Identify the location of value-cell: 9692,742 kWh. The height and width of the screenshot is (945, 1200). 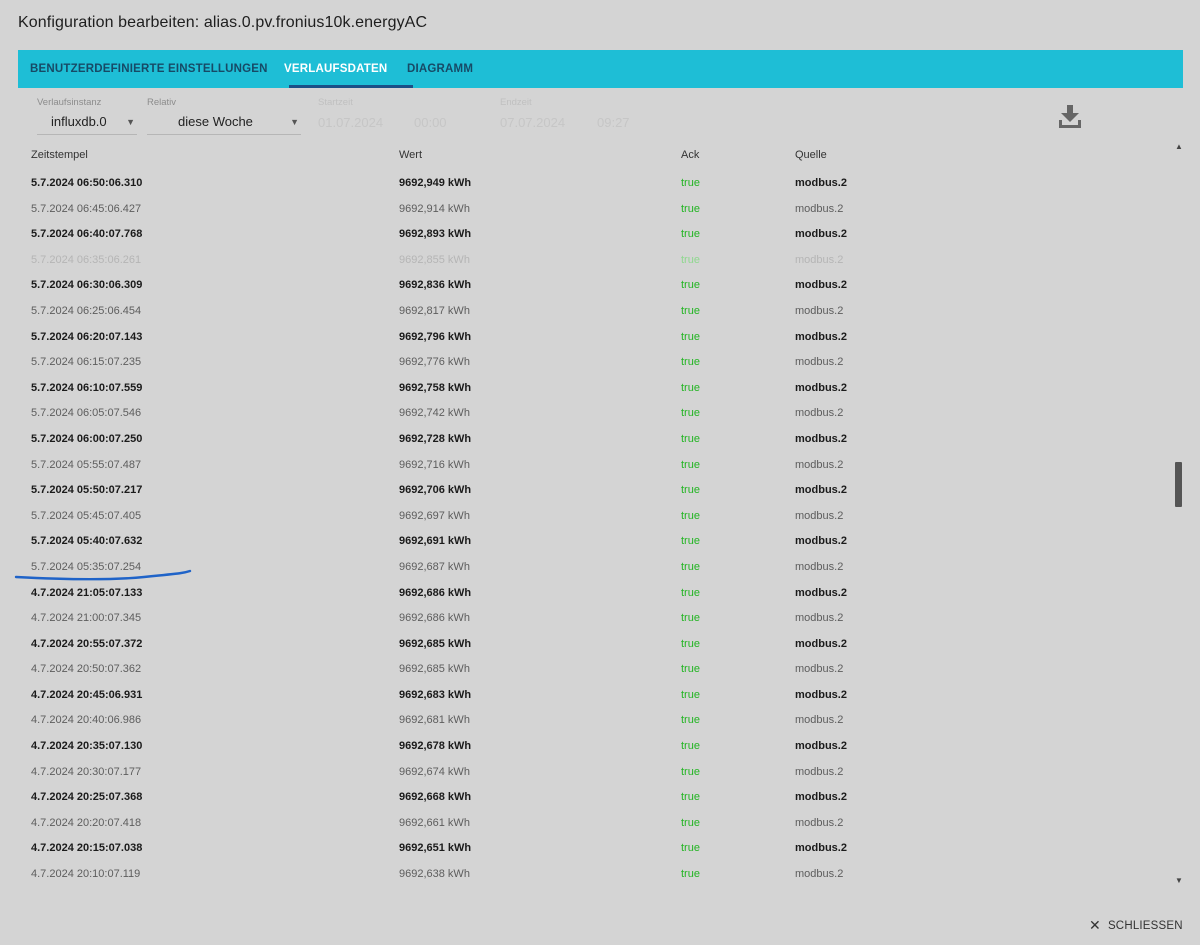
(434, 413).